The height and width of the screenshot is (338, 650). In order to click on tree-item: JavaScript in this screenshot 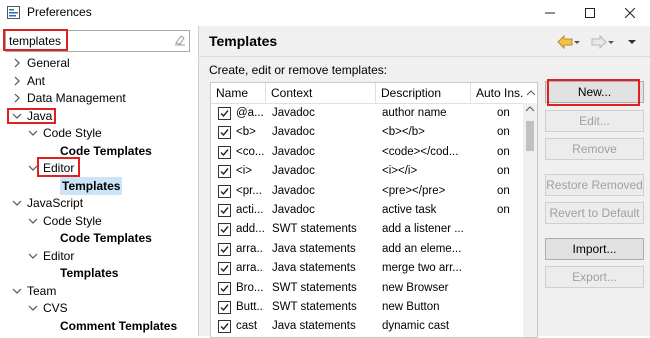, I will do `click(99, 203)`.